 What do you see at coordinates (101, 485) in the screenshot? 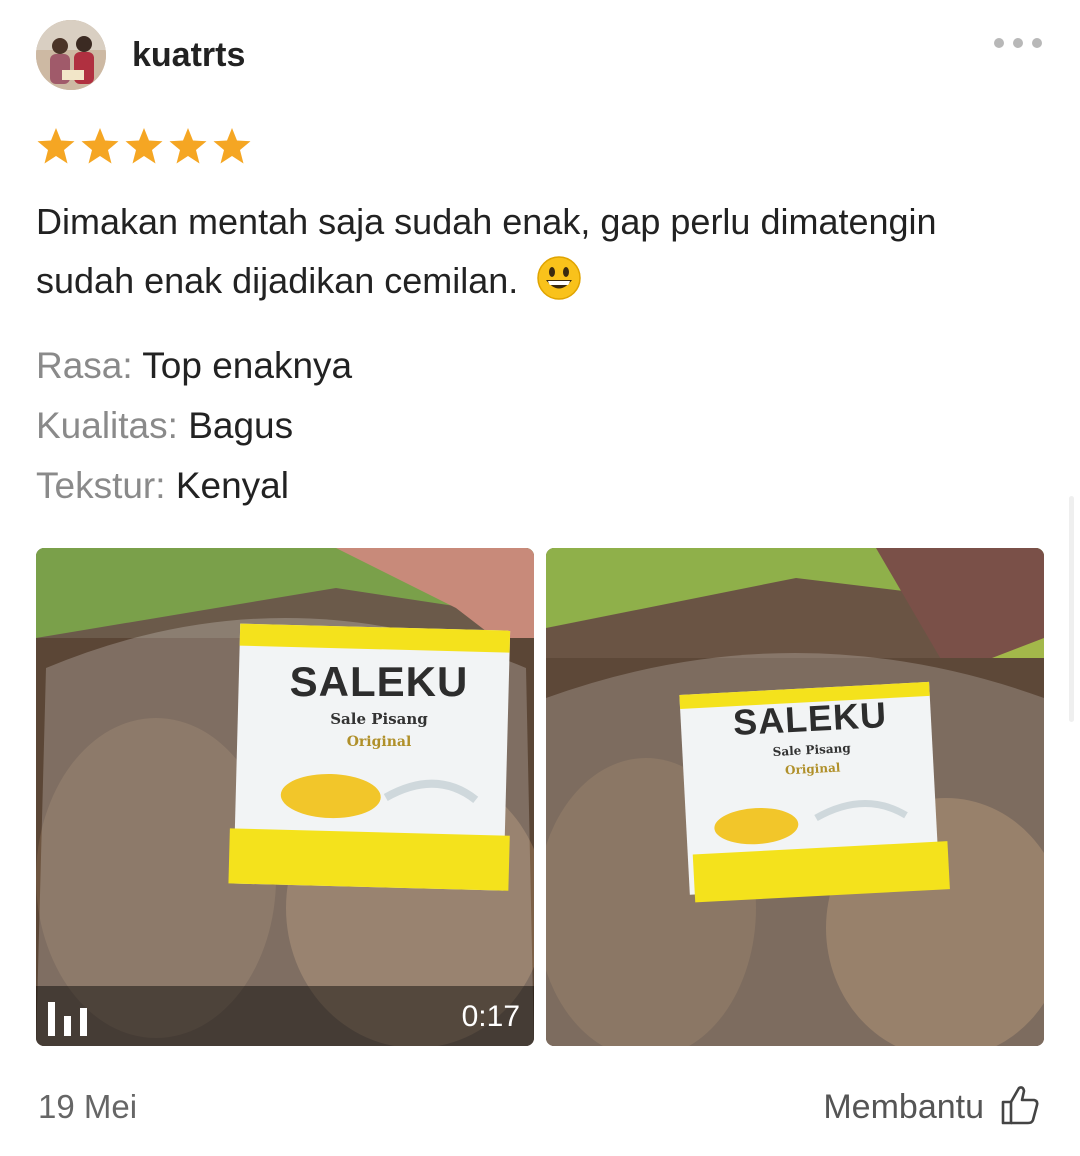
I see `attribute-key: Tekstur:` at bounding box center [101, 485].